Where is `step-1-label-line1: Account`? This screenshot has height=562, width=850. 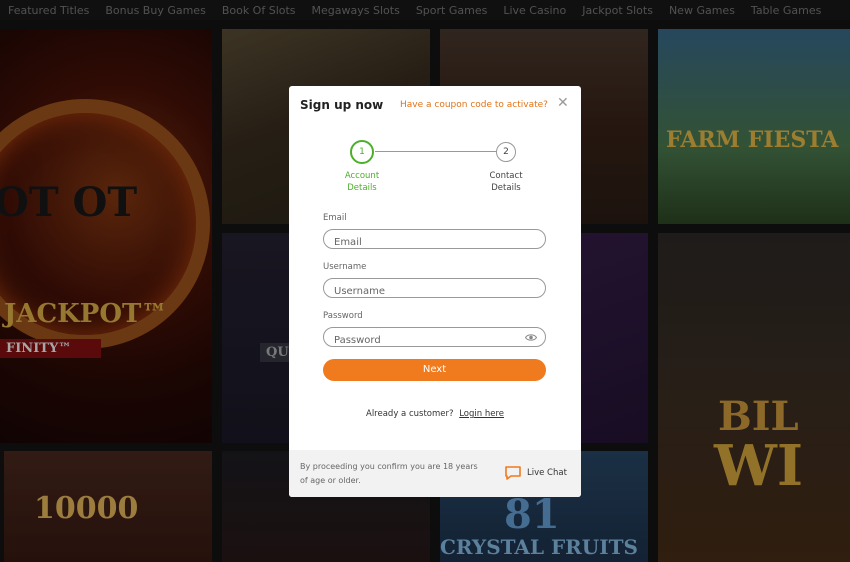 step-1-label-line1: Account is located at coordinates (362, 176).